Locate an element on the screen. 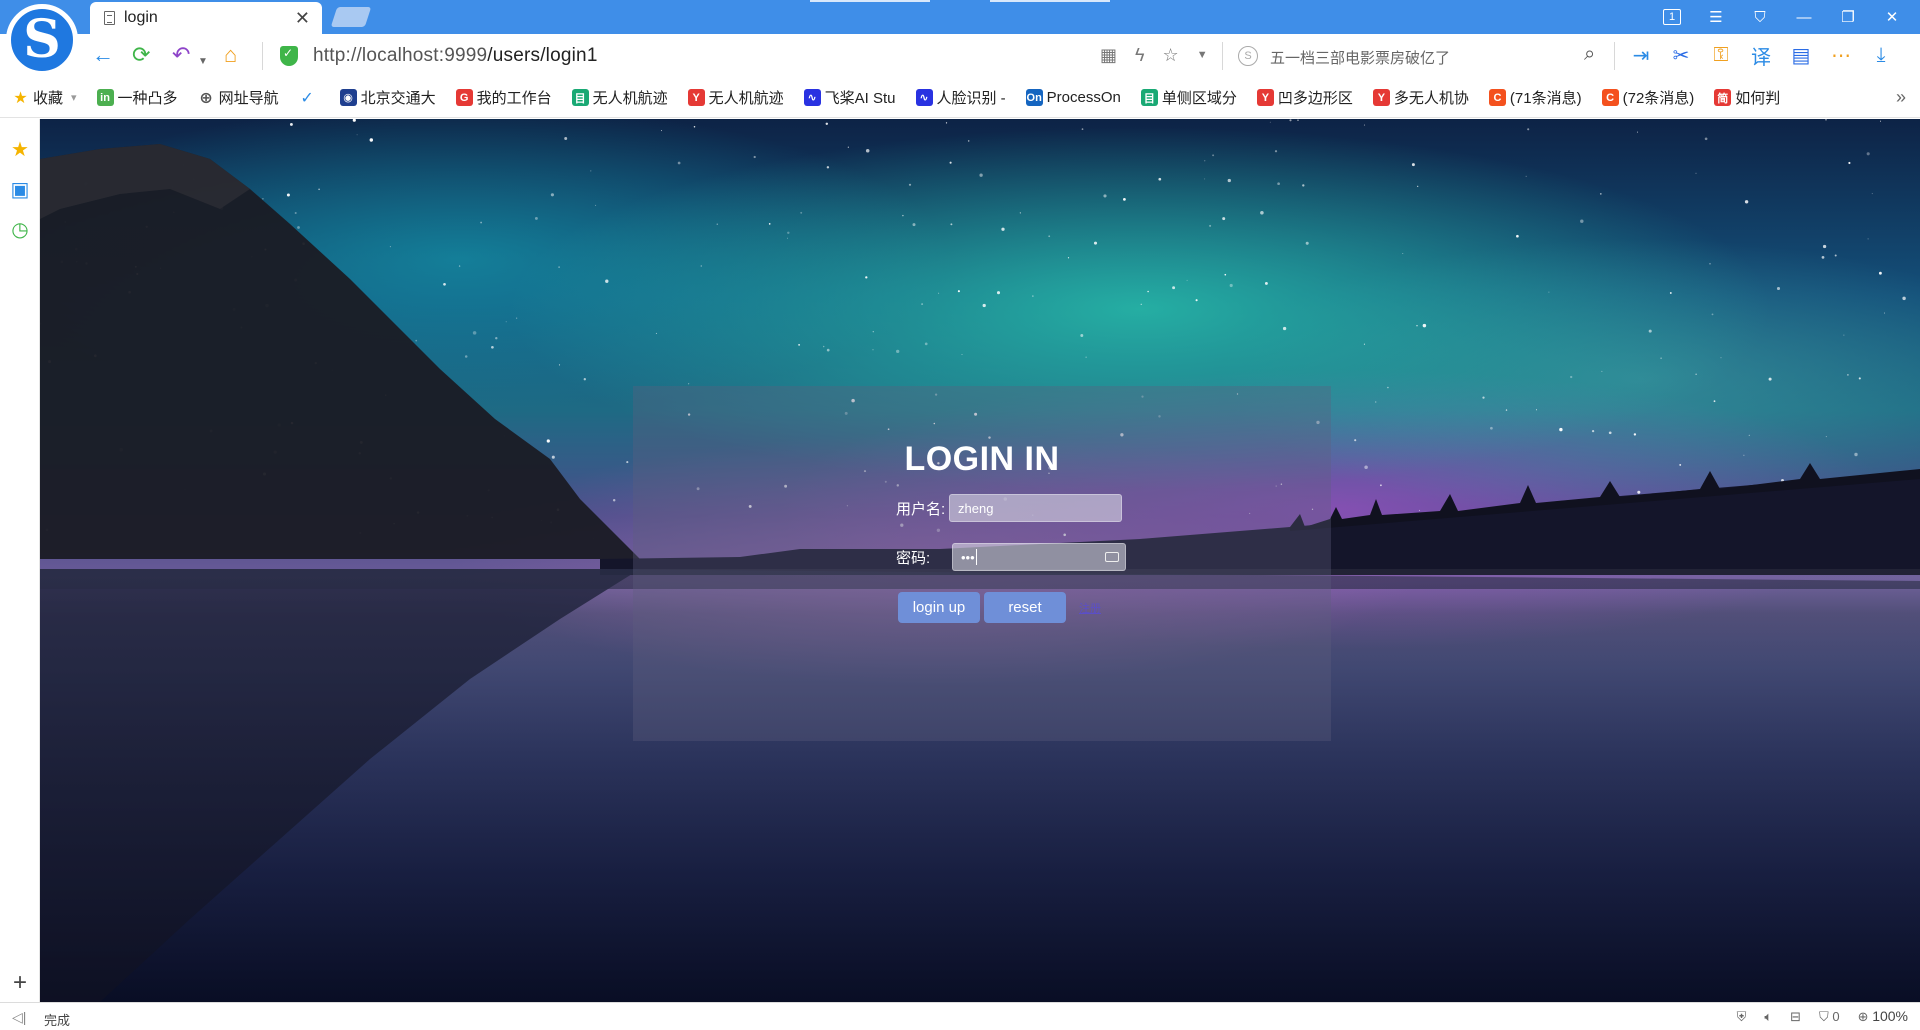 Image resolution: width=1920 pixels, height=1030 pixels. restore-icon: ❐ is located at coordinates (1848, 17).